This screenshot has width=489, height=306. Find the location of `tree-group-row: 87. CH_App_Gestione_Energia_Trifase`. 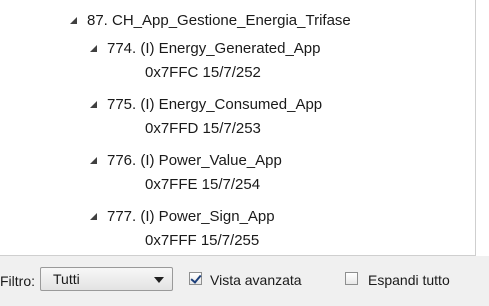

tree-group-row: 87. CH_App_Gestione_Energia_Trifase is located at coordinates (210, 21).